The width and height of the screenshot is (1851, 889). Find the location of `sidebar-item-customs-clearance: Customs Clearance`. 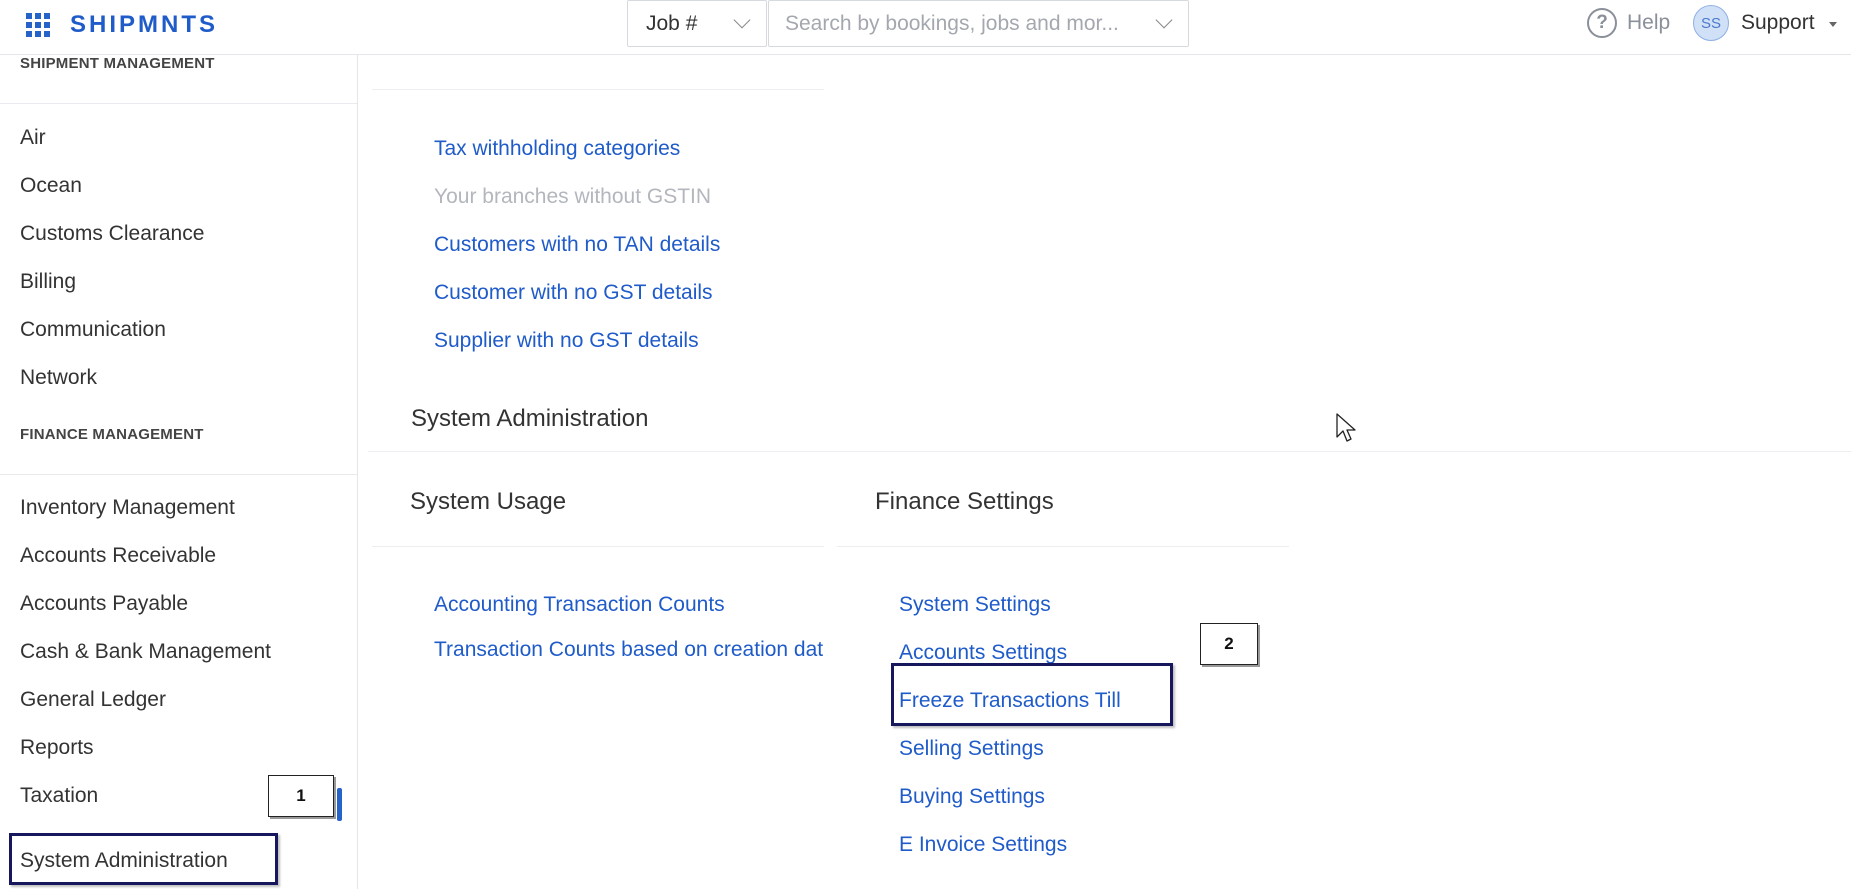

sidebar-item-customs-clearance: Customs Clearance is located at coordinates (112, 234).